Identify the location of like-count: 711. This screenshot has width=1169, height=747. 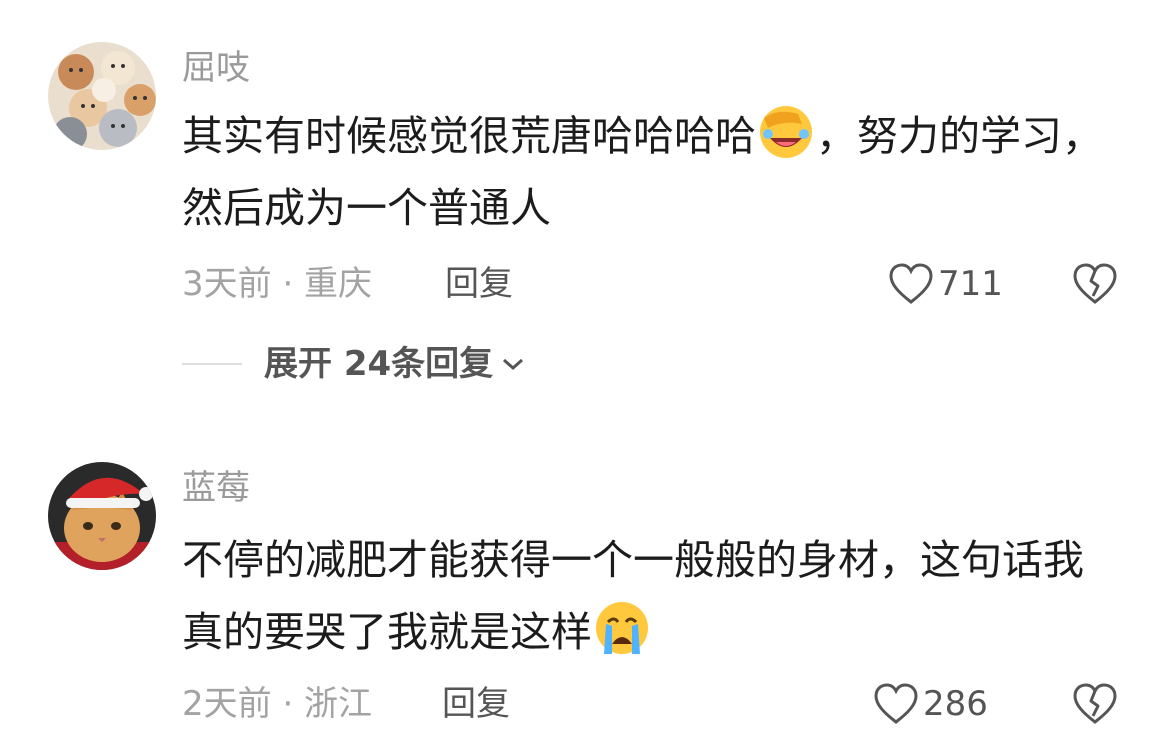
(970, 284).